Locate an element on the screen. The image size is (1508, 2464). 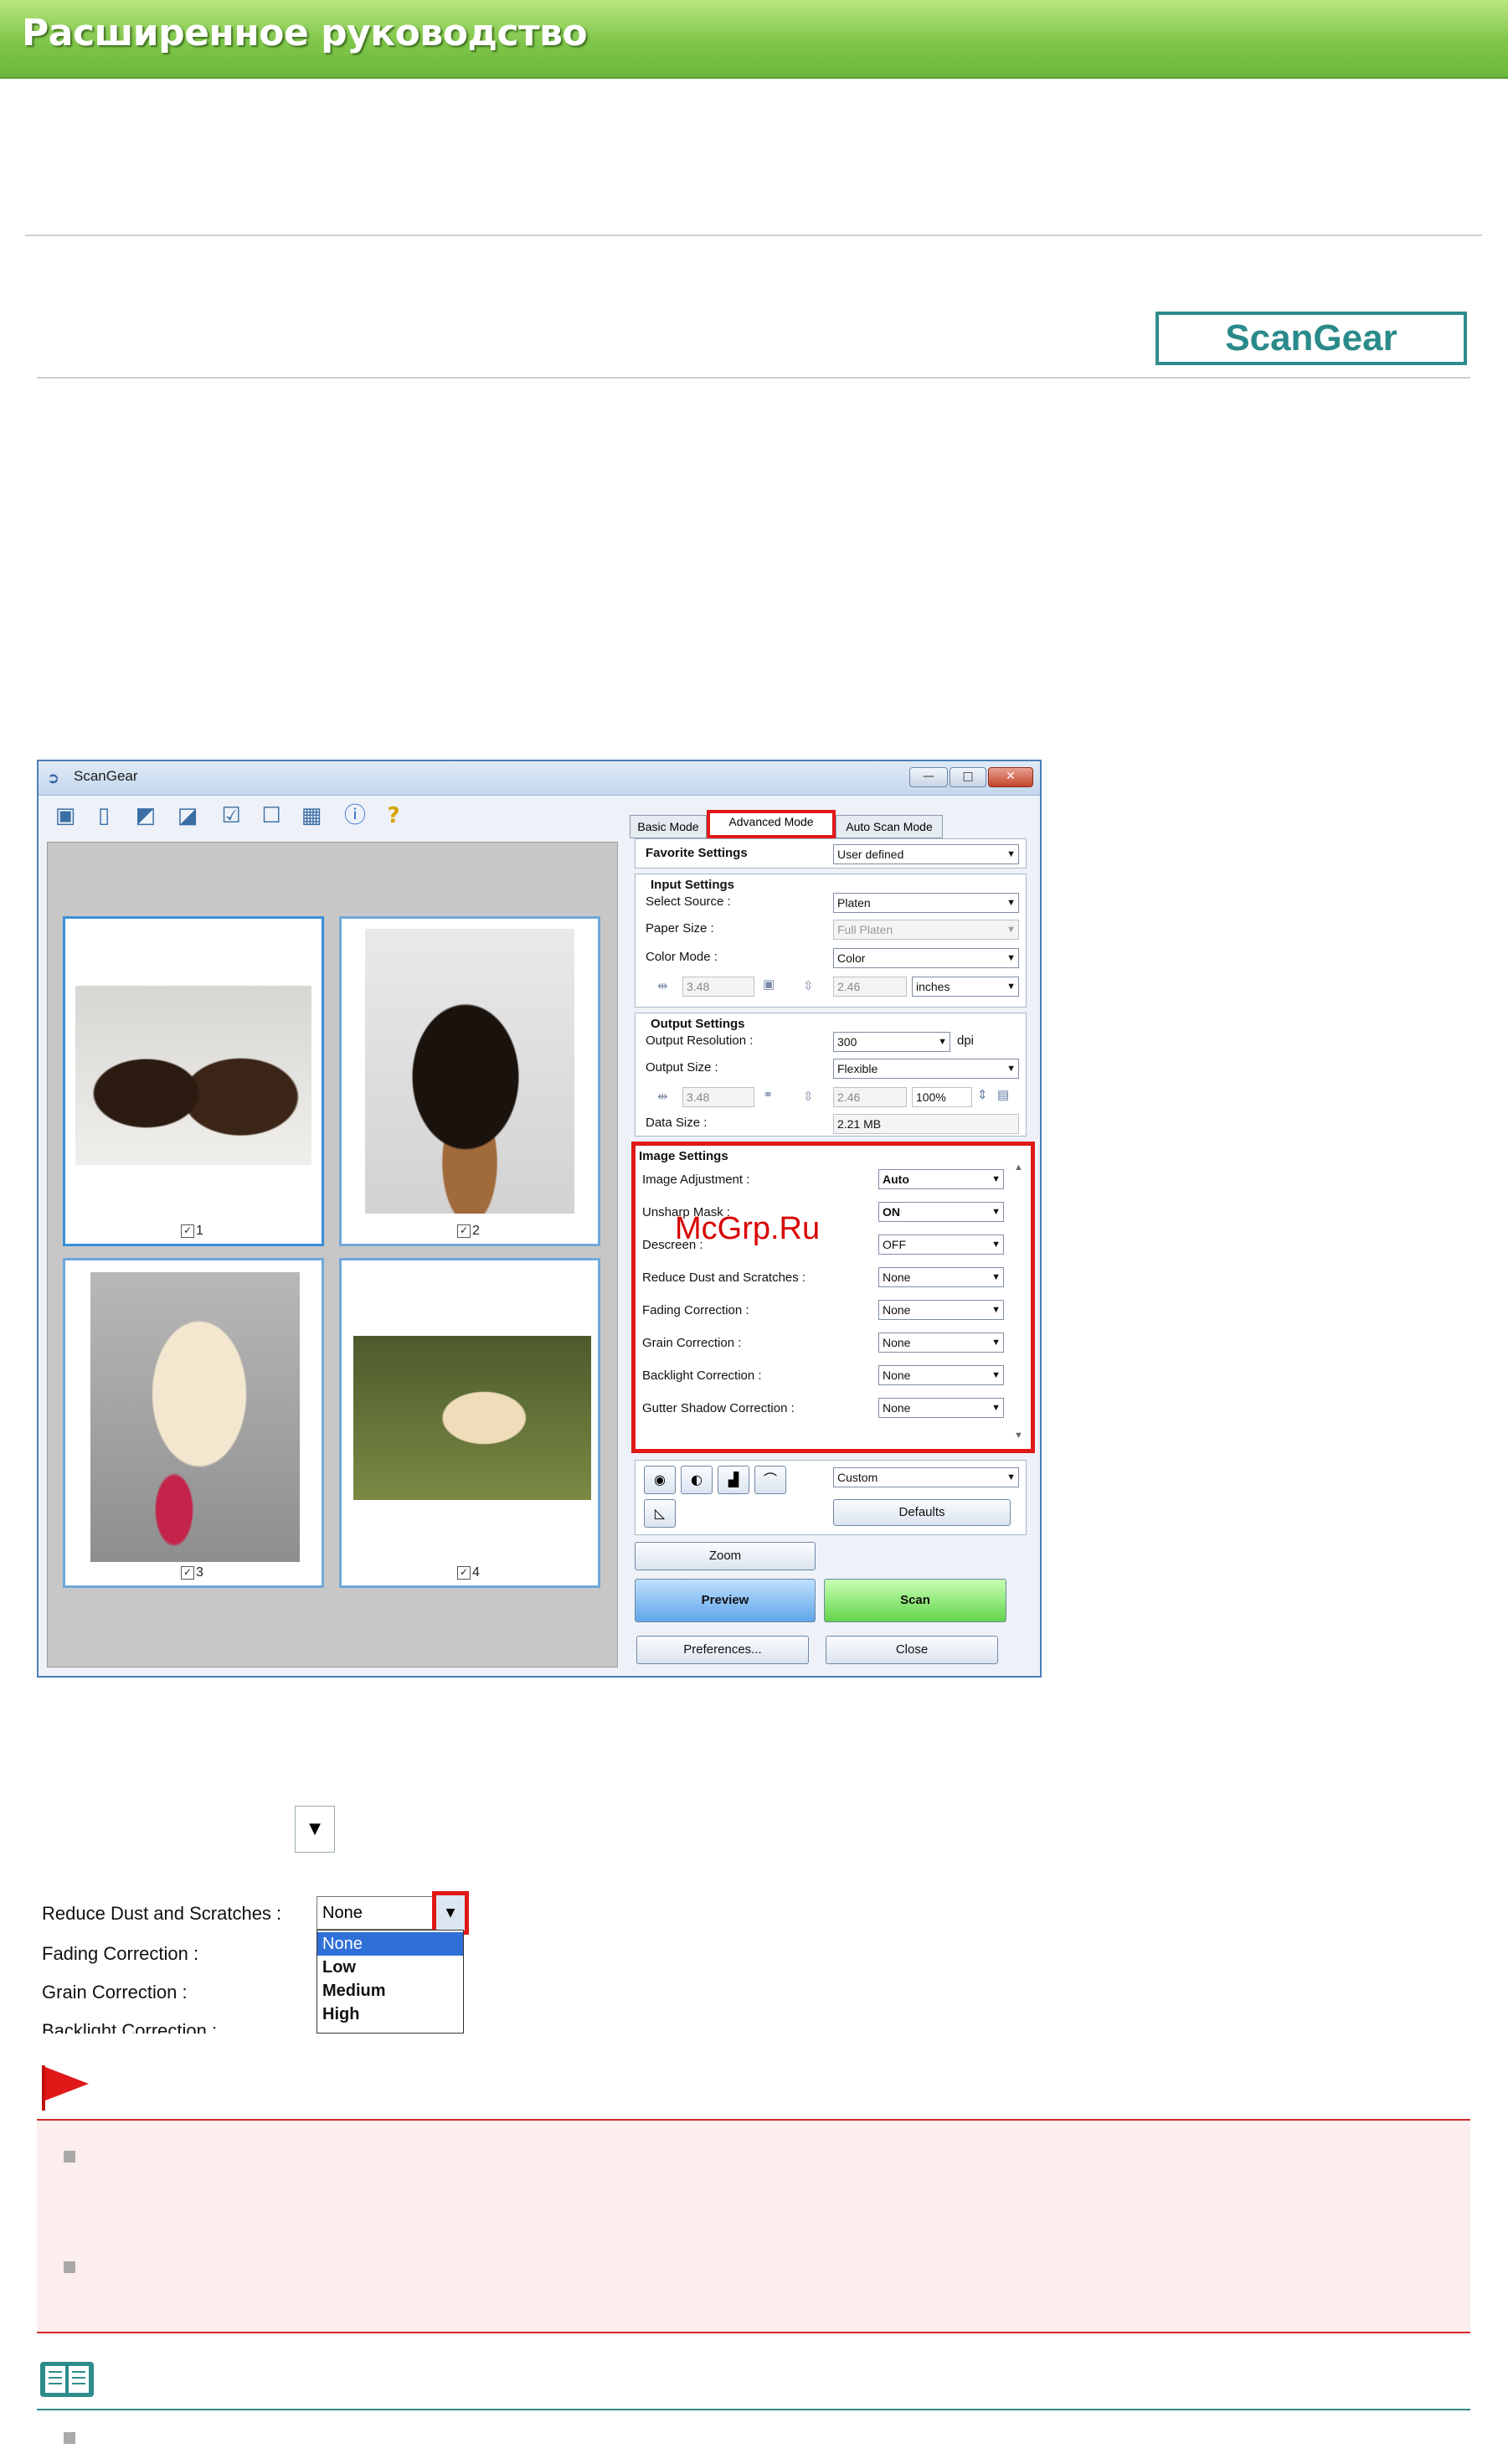
close-button: Close is located at coordinates (912, 1650).